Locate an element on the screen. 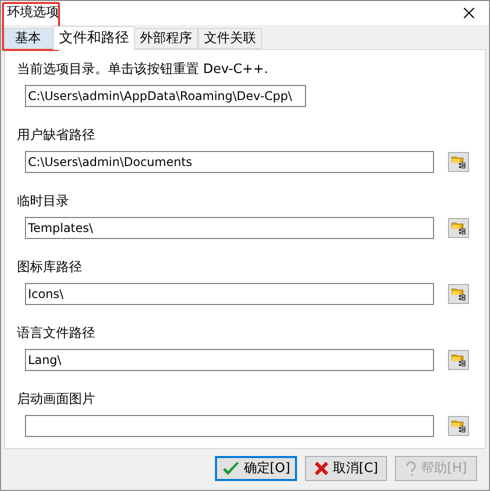  path-field: Icons\ is located at coordinates (229, 294).